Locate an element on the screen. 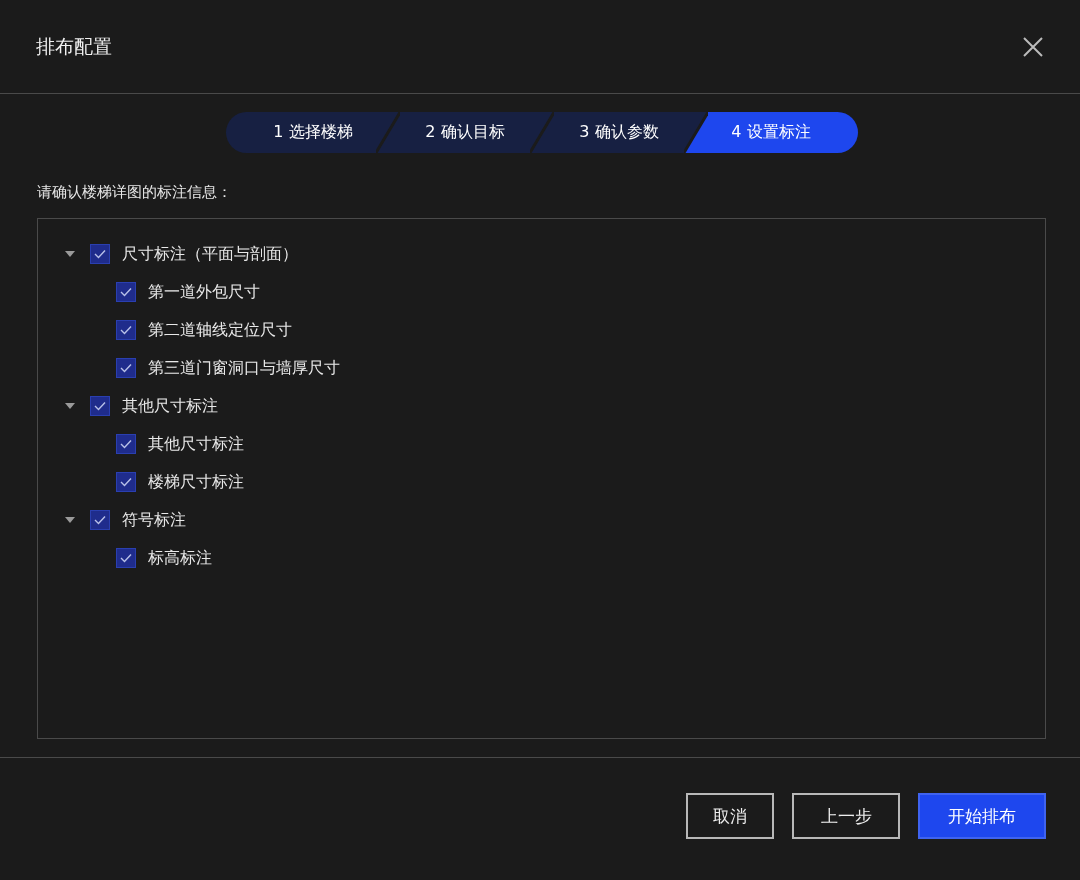 The image size is (1080, 880). primary-button: 开始排布 is located at coordinates (982, 816).